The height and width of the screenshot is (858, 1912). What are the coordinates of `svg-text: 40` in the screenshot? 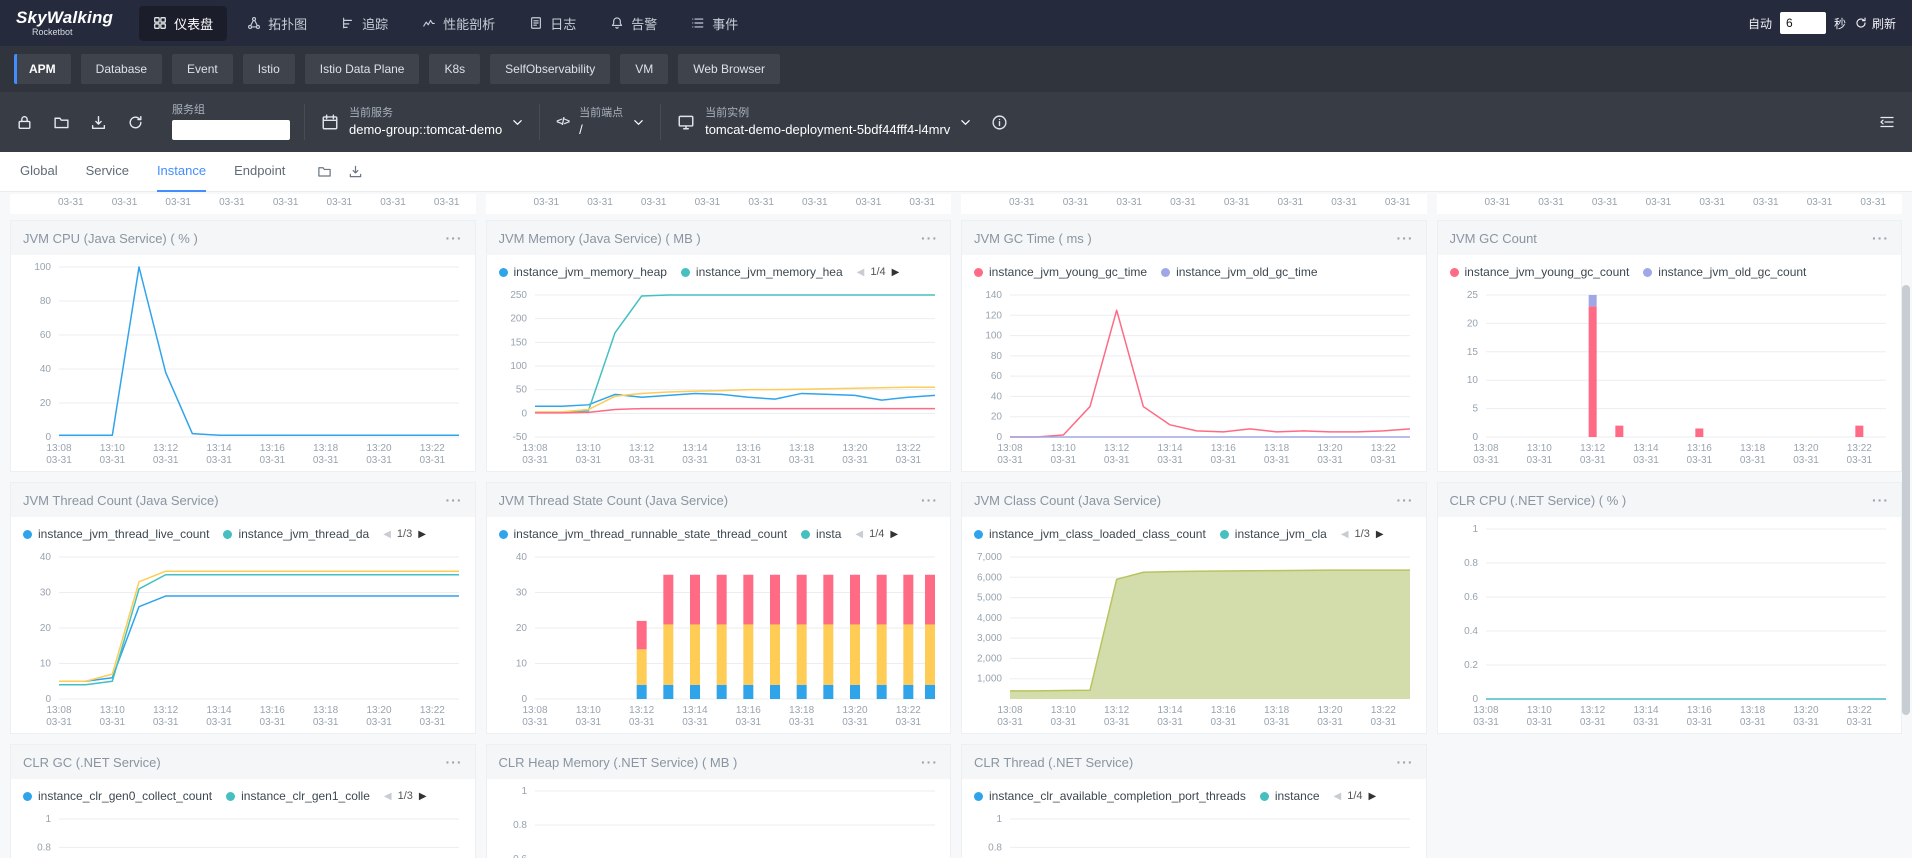 It's located at (997, 396).